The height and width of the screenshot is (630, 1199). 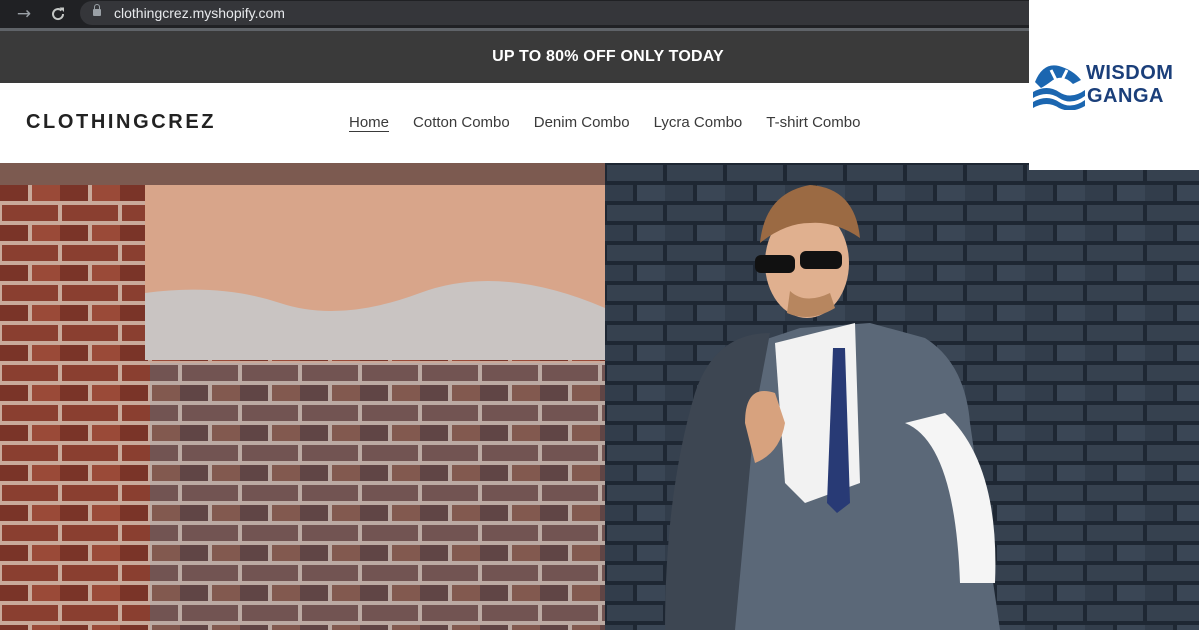 I want to click on announcement-bar: UP TO 80% OFF ONLY TODAY, so click(x=599, y=57).